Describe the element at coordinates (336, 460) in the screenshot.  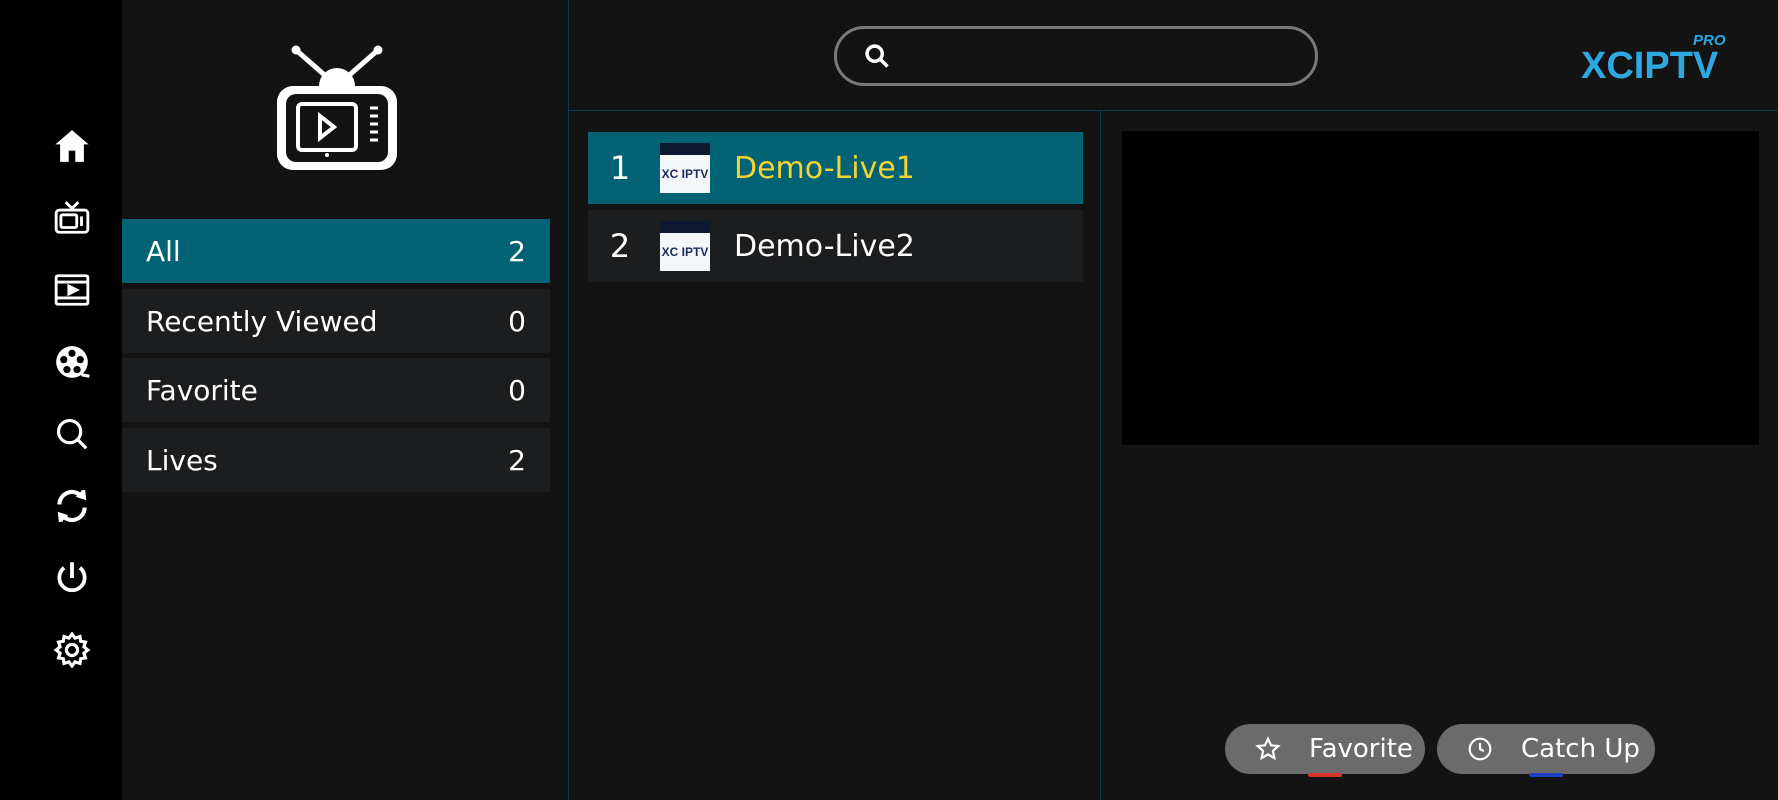
I see `category-lives: Lives 2` at that location.